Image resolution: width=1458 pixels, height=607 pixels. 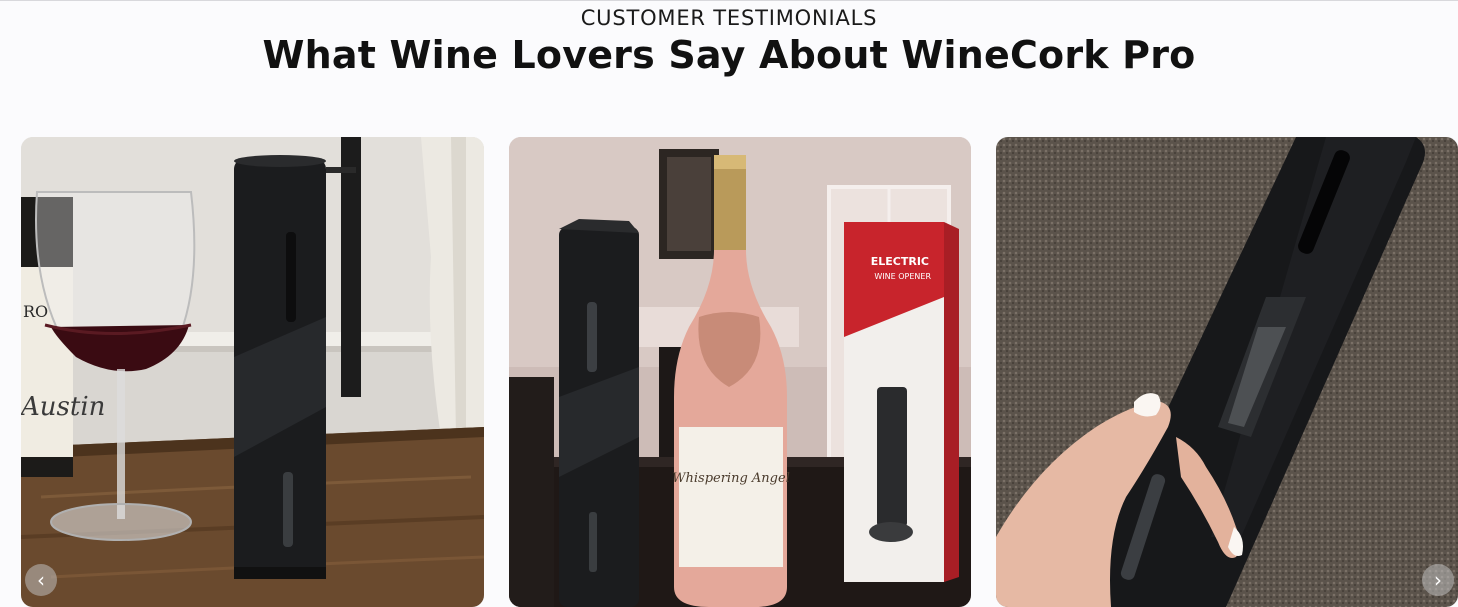 What do you see at coordinates (729, 55) in the screenshot?
I see `section-title: What Wine Lovers Say About WineCork Pro` at bounding box center [729, 55].